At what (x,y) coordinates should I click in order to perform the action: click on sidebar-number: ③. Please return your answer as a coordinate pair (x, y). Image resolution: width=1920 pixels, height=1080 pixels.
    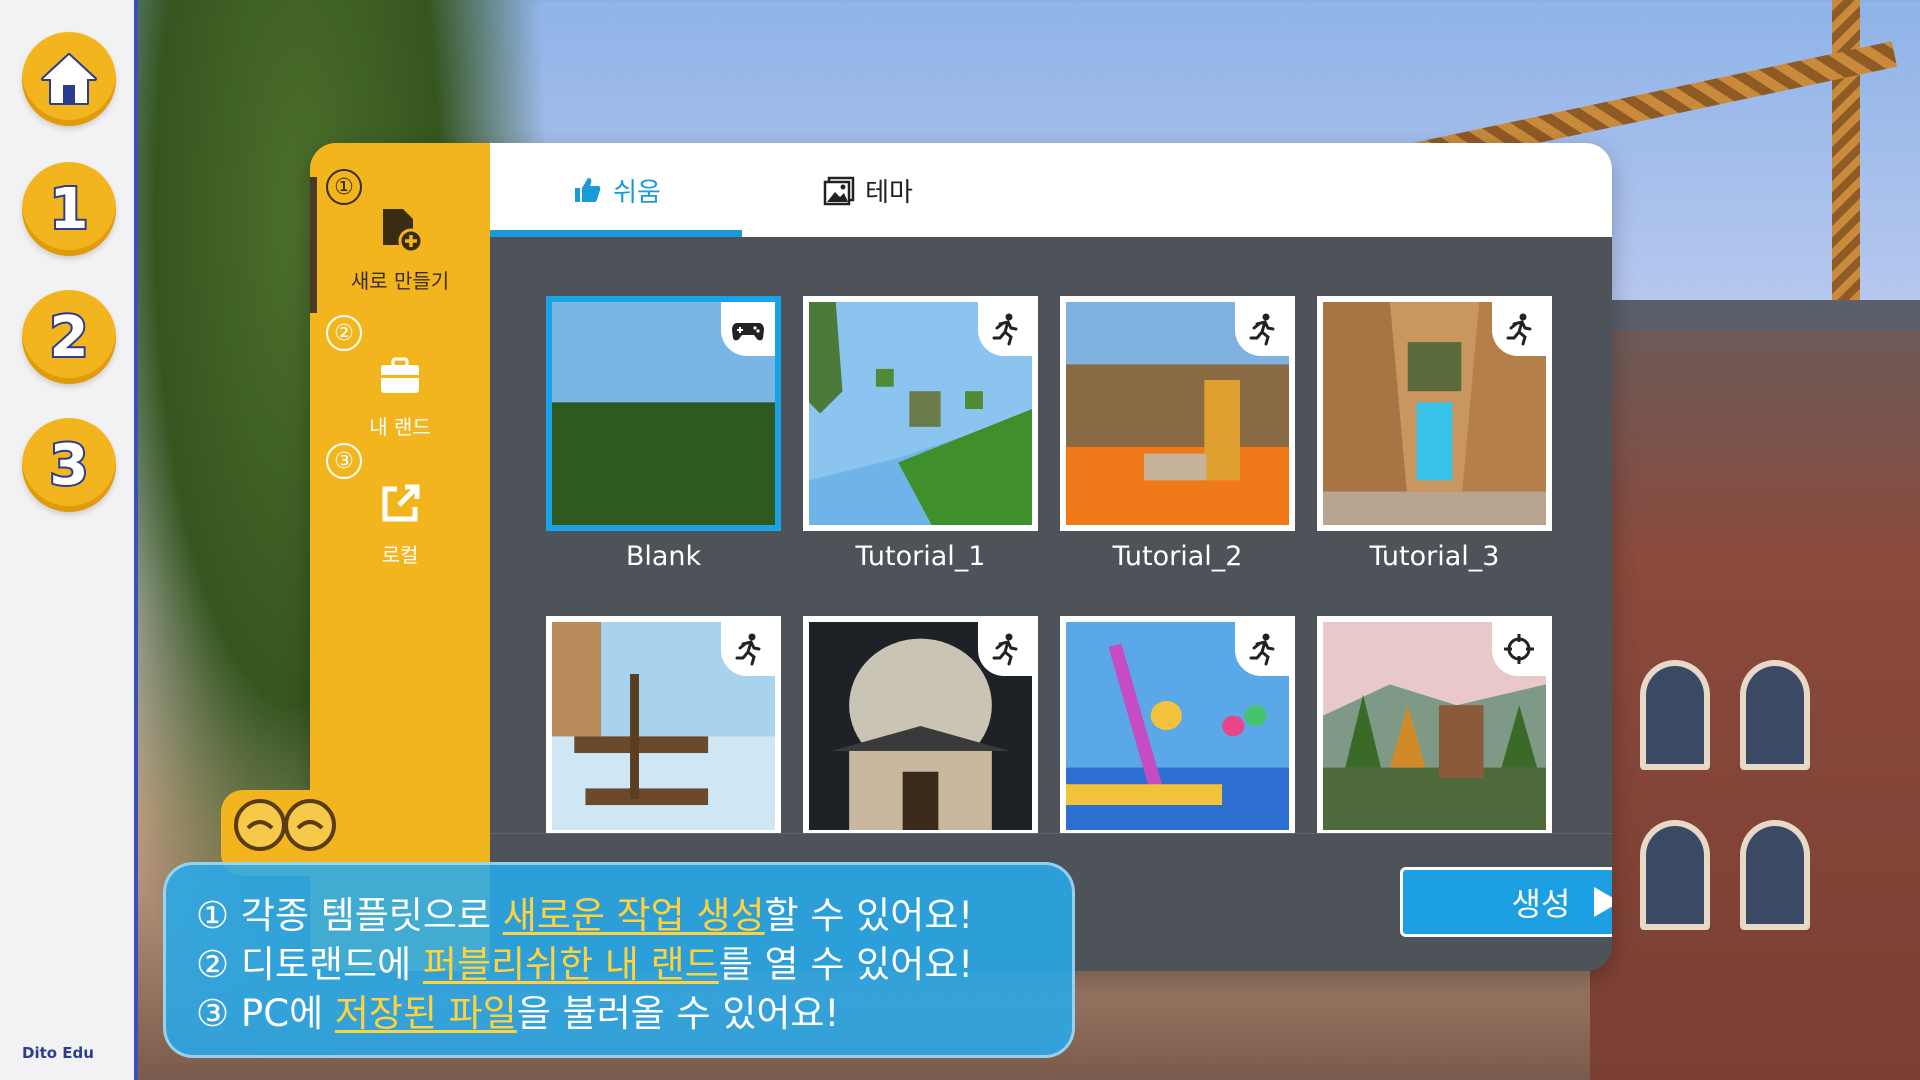
    Looking at the image, I should click on (344, 461).